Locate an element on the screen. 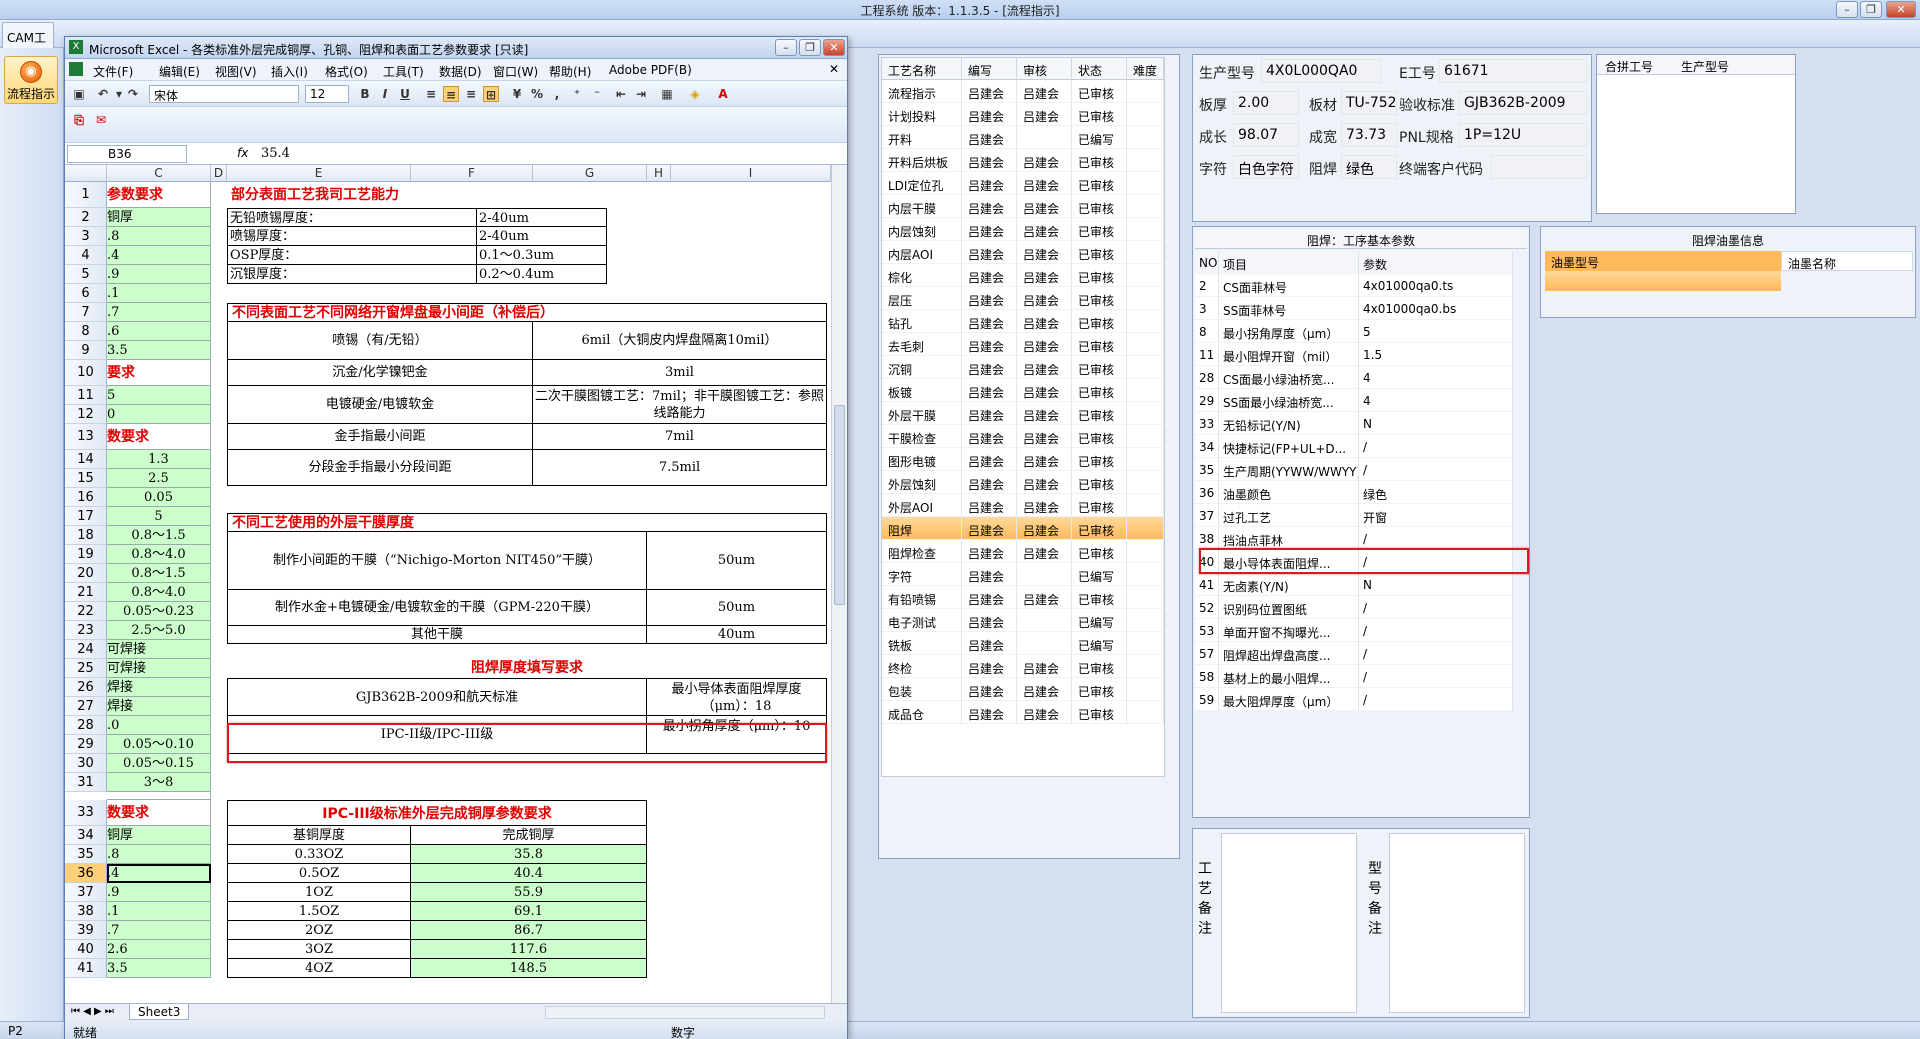 Image resolution: width=1920 pixels, height=1039 pixels. menu-data: 数据(D) is located at coordinates (460, 71).